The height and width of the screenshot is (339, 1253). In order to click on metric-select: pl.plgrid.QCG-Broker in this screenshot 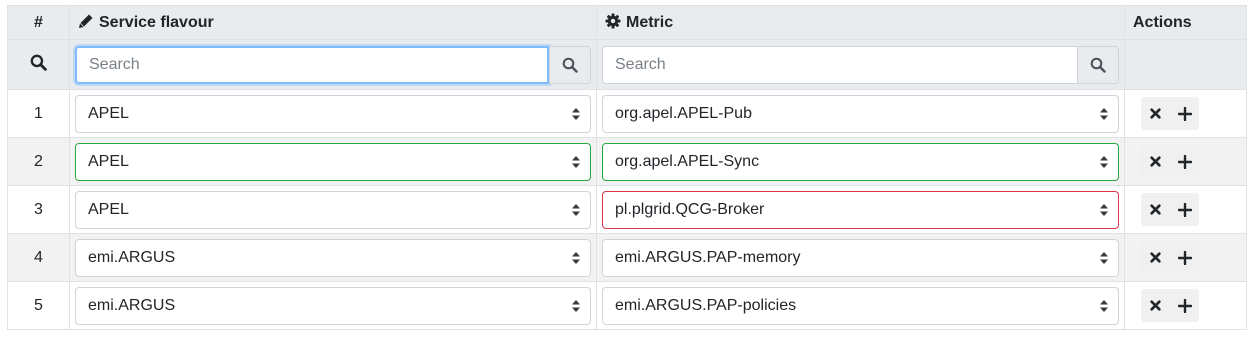, I will do `click(860, 209)`.